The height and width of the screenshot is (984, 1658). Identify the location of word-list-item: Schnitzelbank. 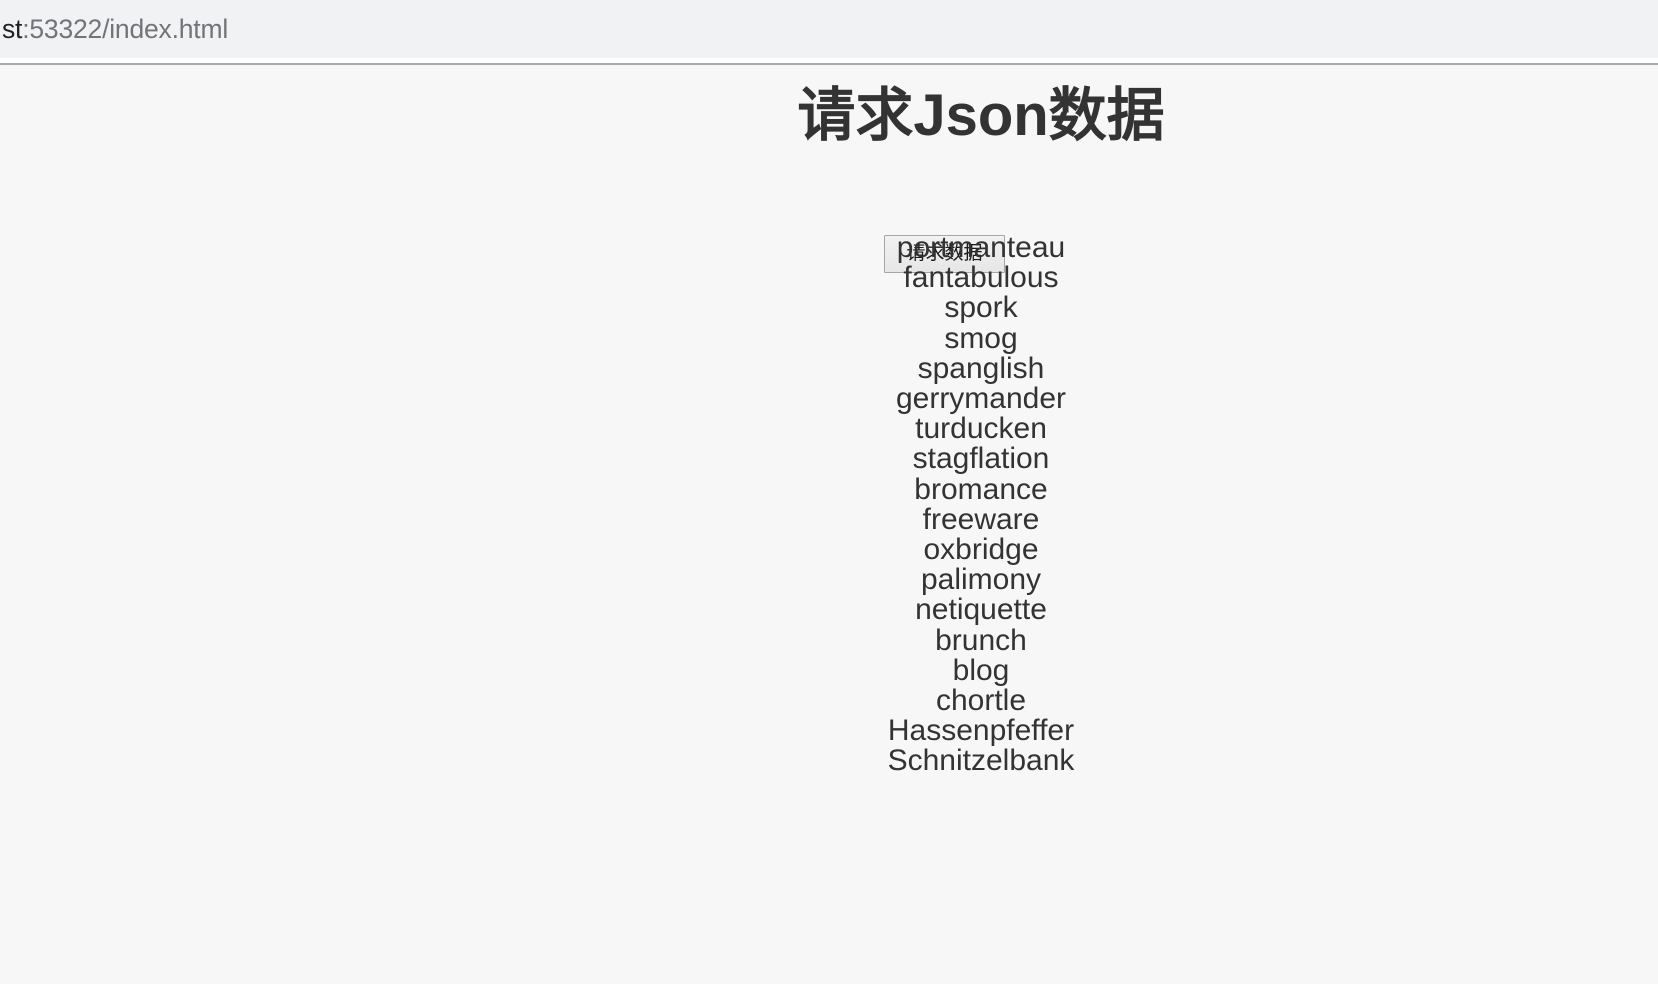
(981, 761).